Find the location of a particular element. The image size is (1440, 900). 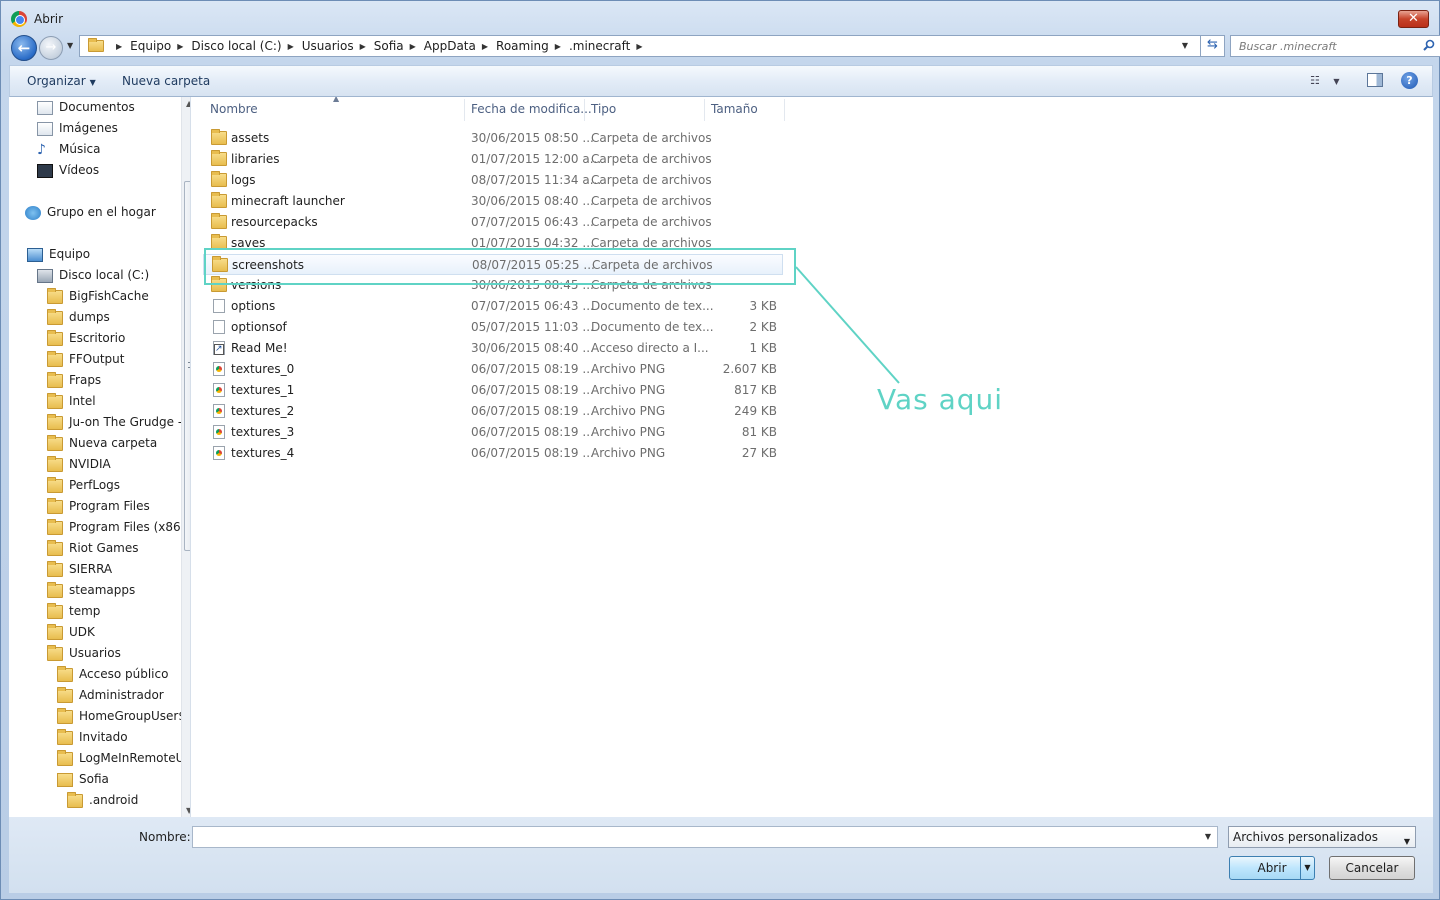

nav-item: Disco local (C:) is located at coordinates (93, 275).